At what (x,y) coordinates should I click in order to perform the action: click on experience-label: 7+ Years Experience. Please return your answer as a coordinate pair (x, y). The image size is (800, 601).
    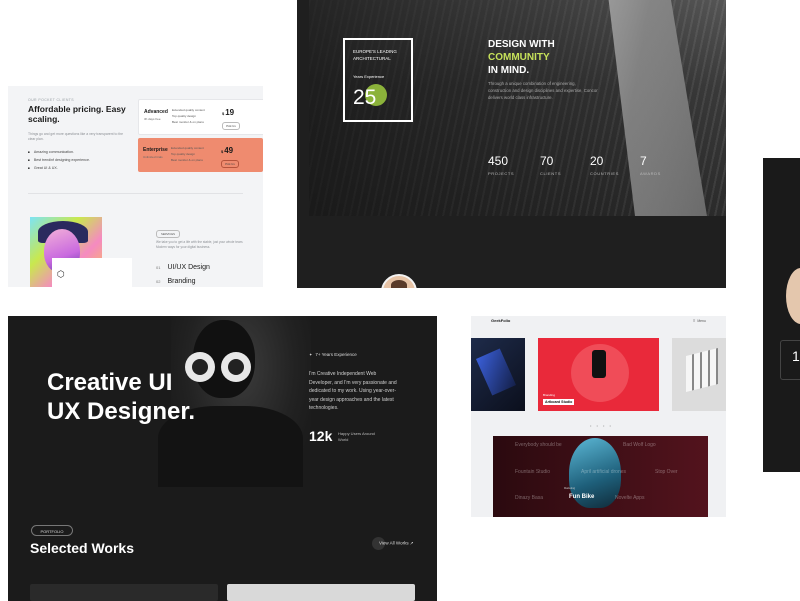
    Looking at the image, I should click on (332, 354).